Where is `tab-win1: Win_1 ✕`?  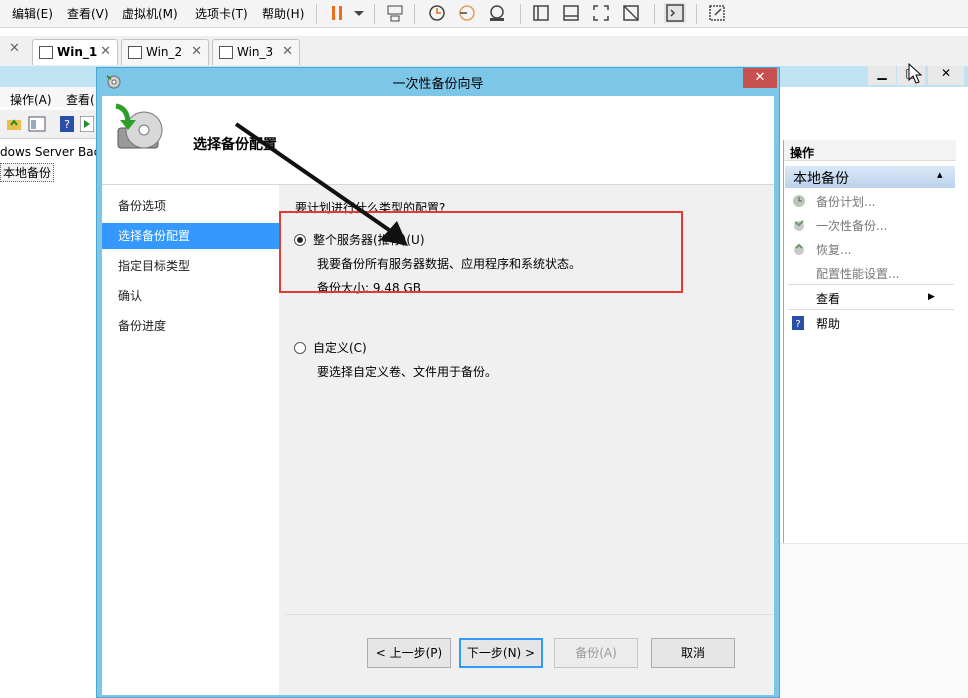
tab-win1: Win_1 ✕ is located at coordinates (75, 52).